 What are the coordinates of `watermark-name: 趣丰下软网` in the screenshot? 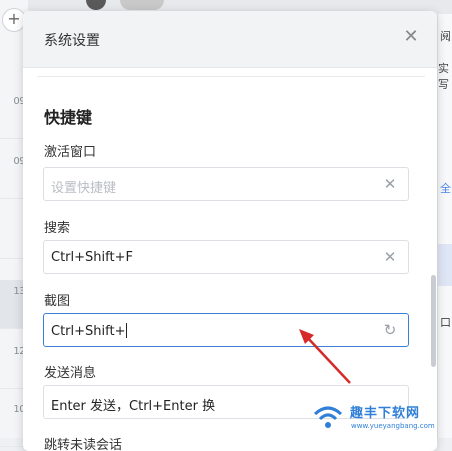 It's located at (385, 413).